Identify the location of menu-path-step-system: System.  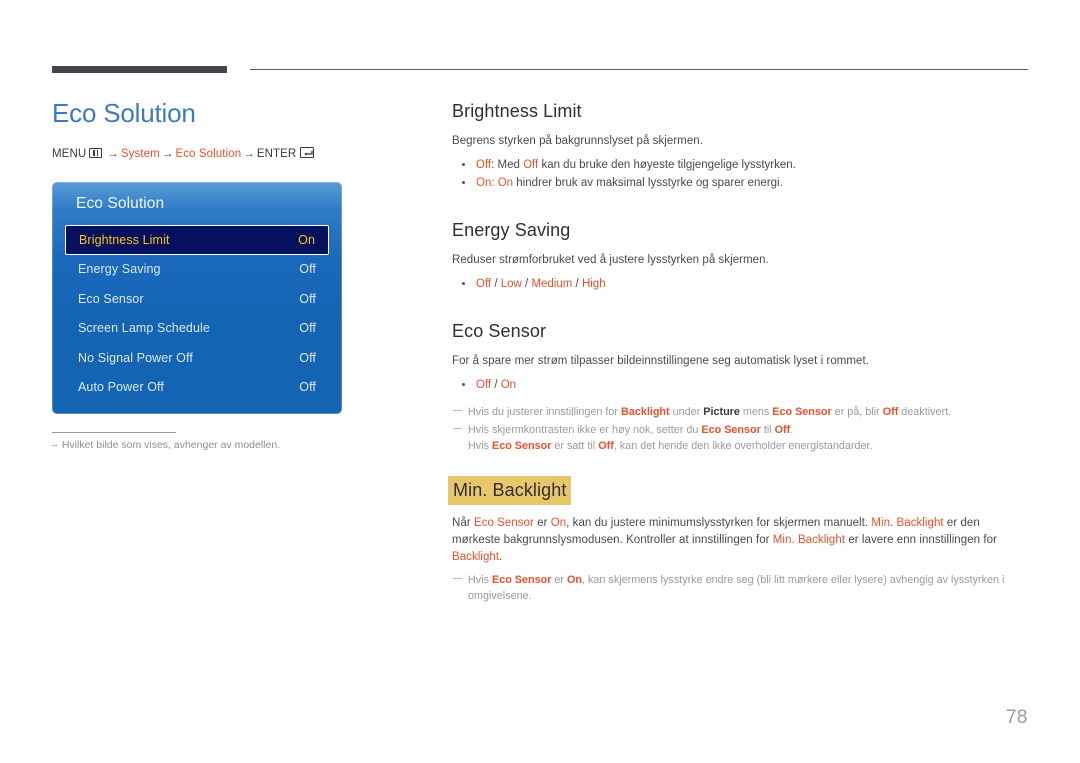
(140, 154).